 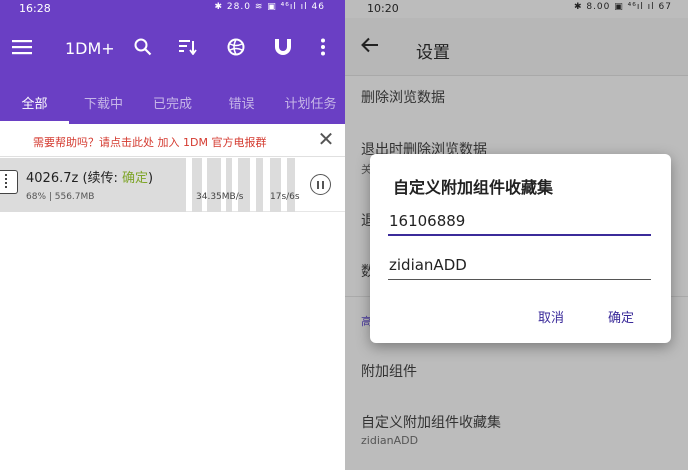 I want to click on archive-file-icon, so click(x=9, y=182).